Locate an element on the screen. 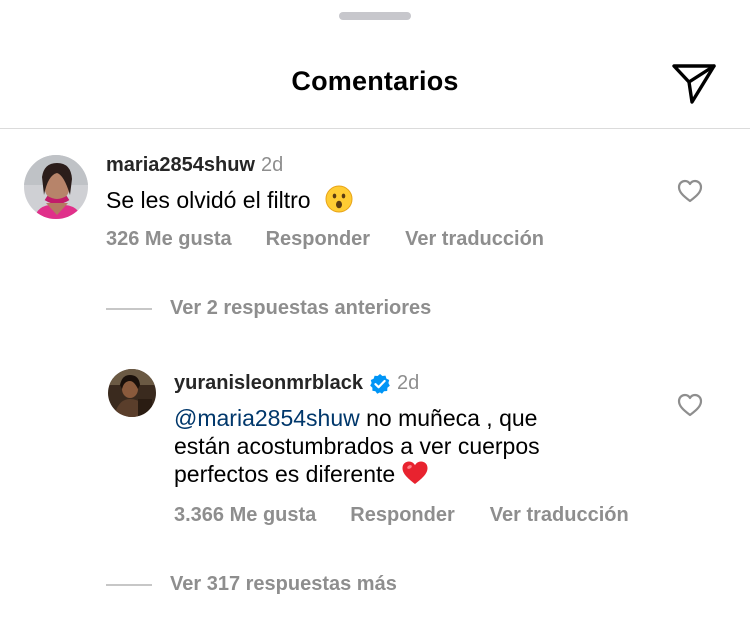 This screenshot has width=750, height=633. page-title: Comentarios is located at coordinates (375, 81).